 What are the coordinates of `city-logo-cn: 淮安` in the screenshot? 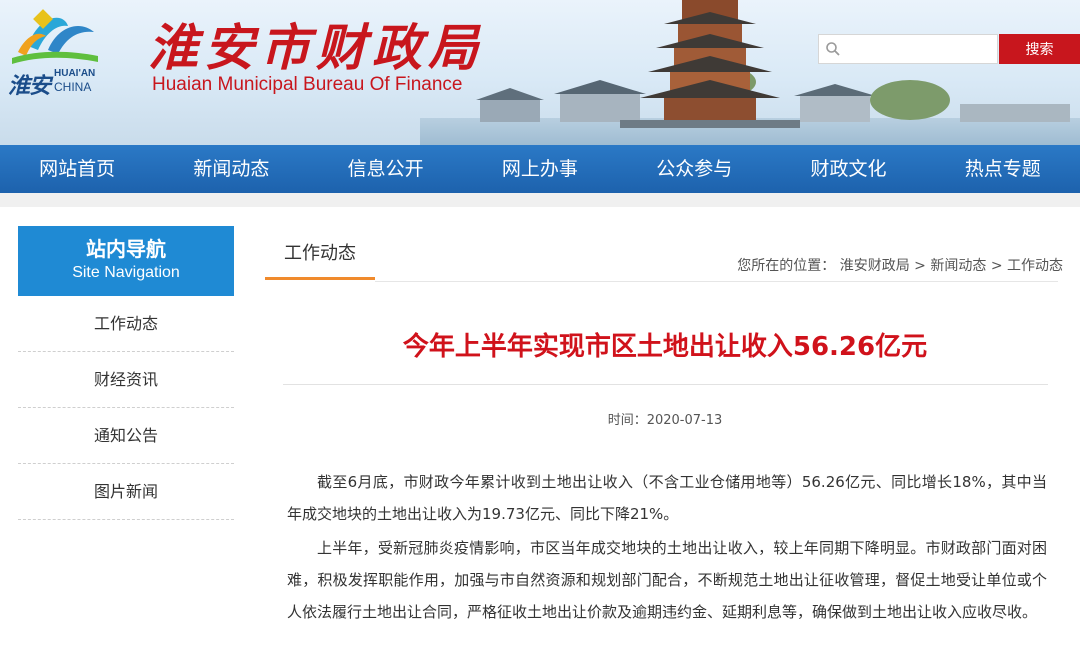 It's located at (29, 86).